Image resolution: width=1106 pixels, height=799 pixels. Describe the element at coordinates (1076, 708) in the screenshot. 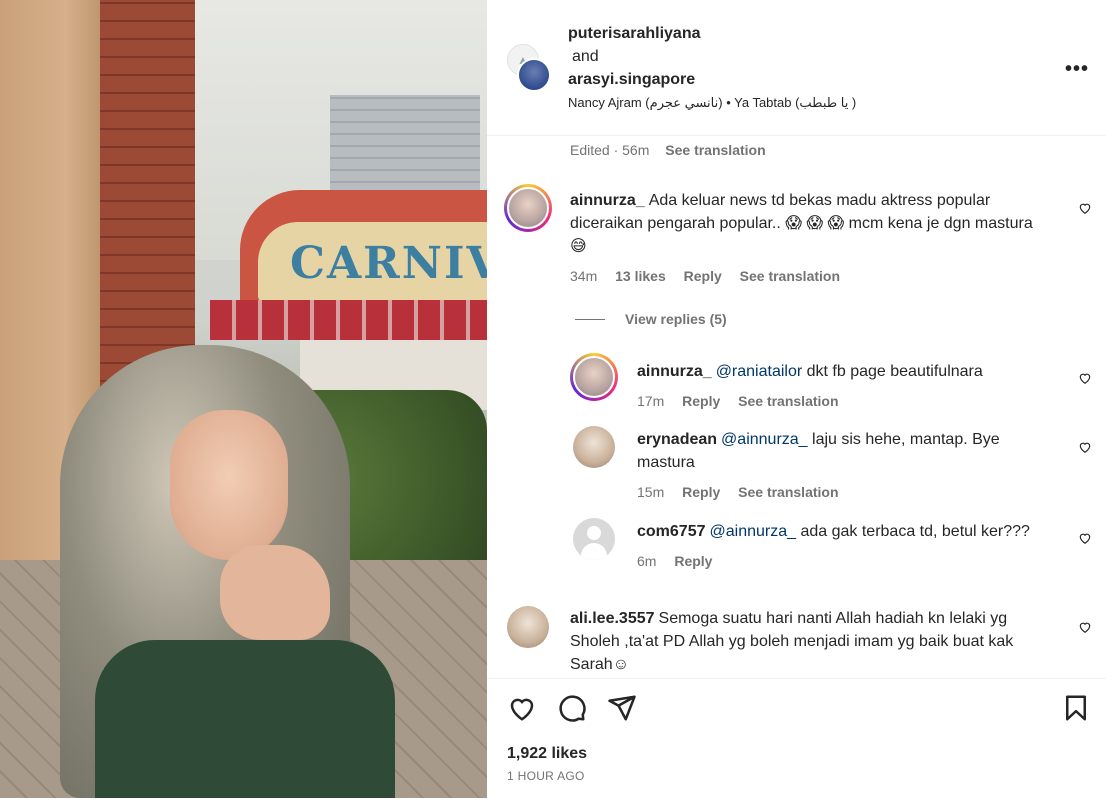

I see `bookmark-icon` at that location.